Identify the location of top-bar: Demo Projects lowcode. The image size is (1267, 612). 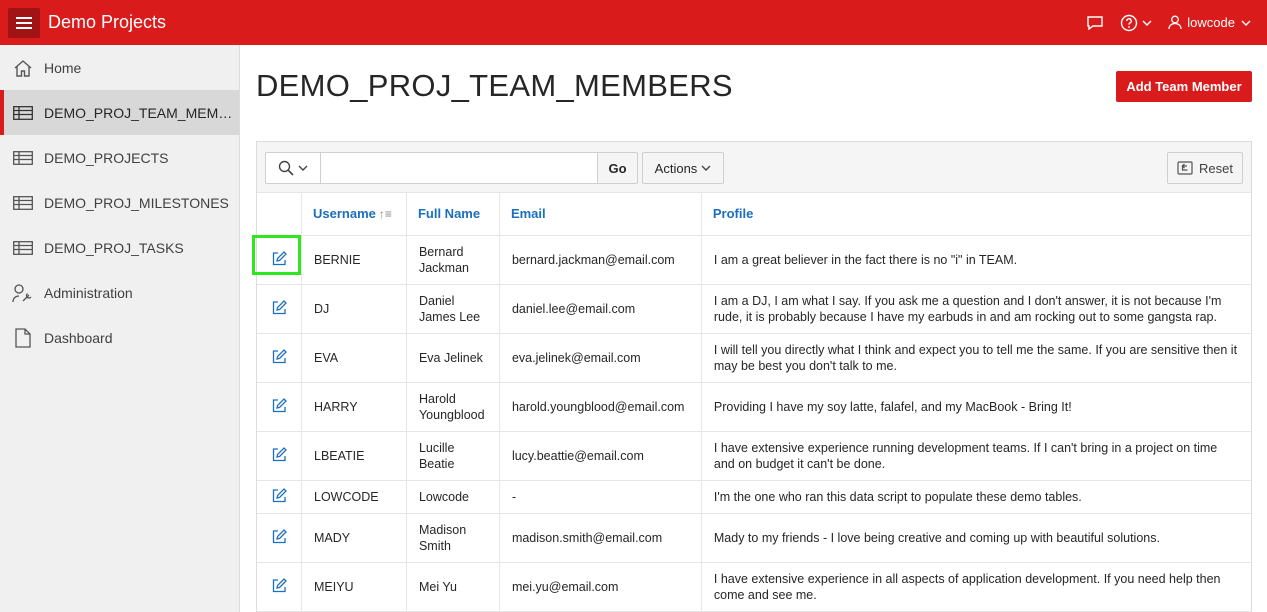
(633, 22).